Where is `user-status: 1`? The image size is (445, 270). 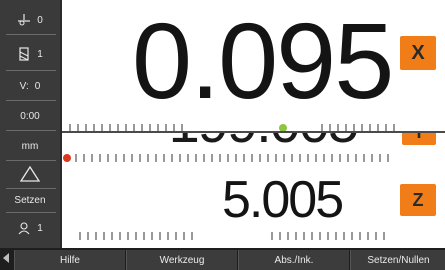
user-status: 1 is located at coordinates (30, 228).